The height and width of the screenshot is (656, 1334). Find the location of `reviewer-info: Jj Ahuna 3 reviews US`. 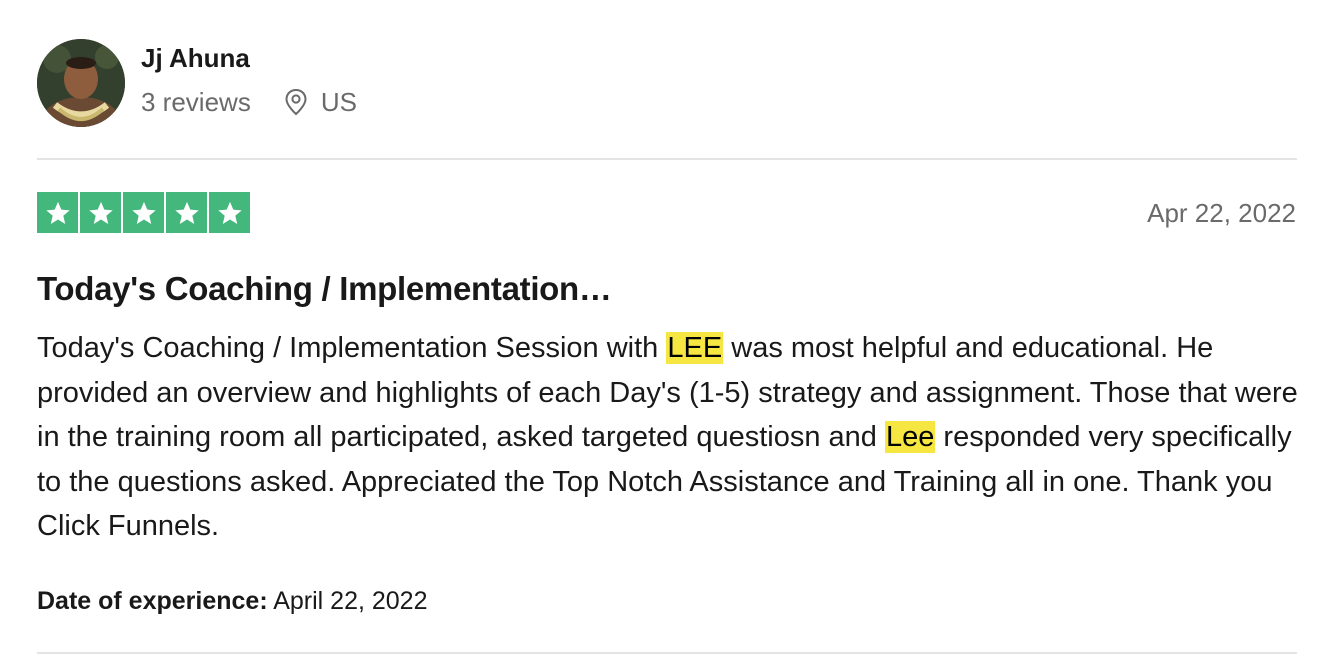

reviewer-info: Jj Ahuna 3 reviews US is located at coordinates (249, 80).